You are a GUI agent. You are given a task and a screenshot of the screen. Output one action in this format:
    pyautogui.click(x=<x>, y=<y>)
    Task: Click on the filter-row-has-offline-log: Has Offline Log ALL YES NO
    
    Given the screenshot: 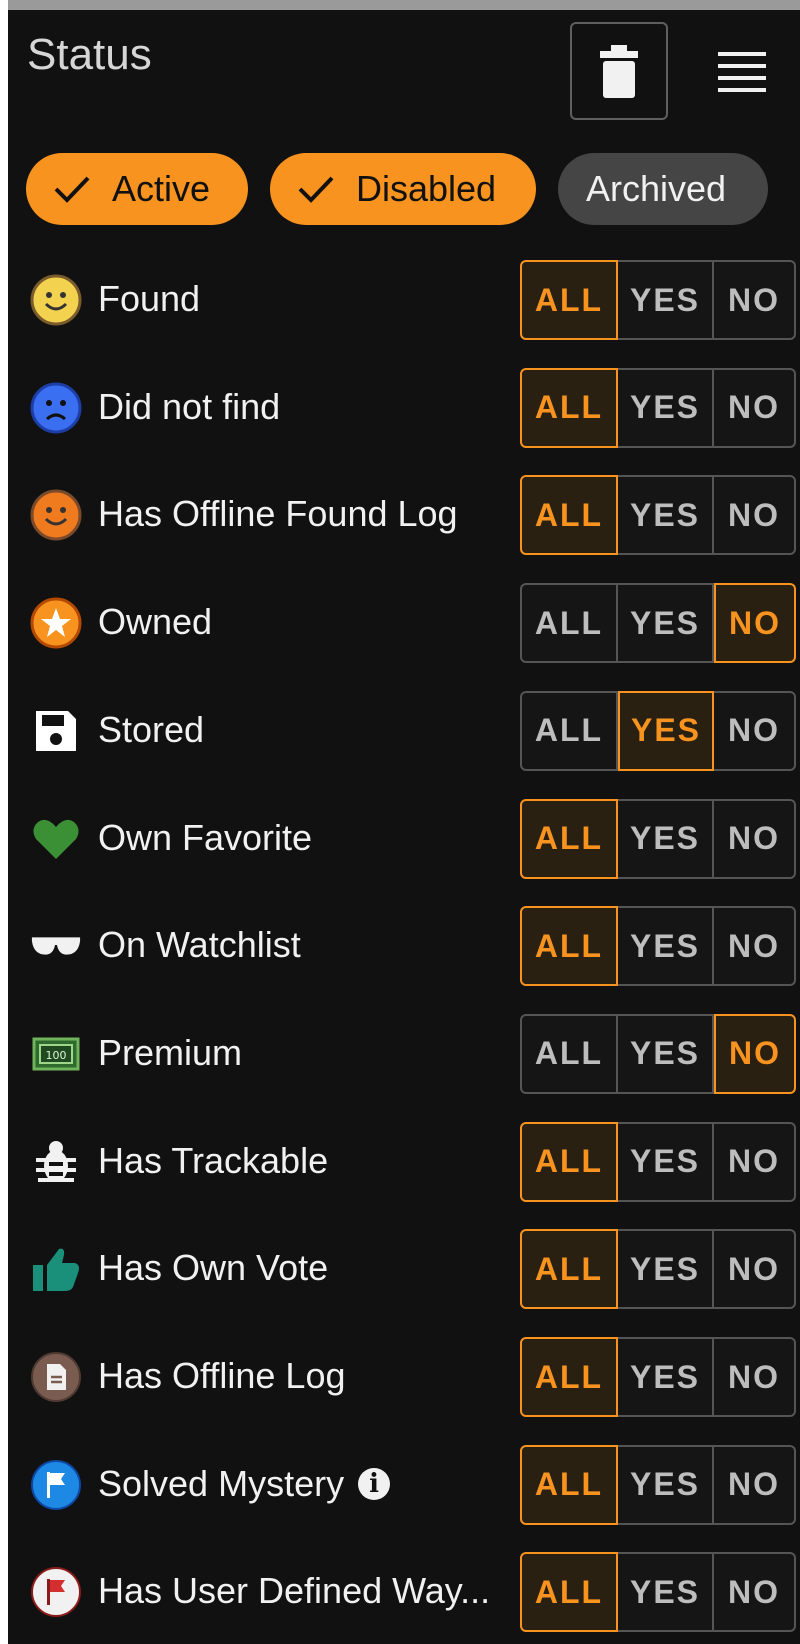 What is the action you would take?
    pyautogui.click(x=400, y=1377)
    